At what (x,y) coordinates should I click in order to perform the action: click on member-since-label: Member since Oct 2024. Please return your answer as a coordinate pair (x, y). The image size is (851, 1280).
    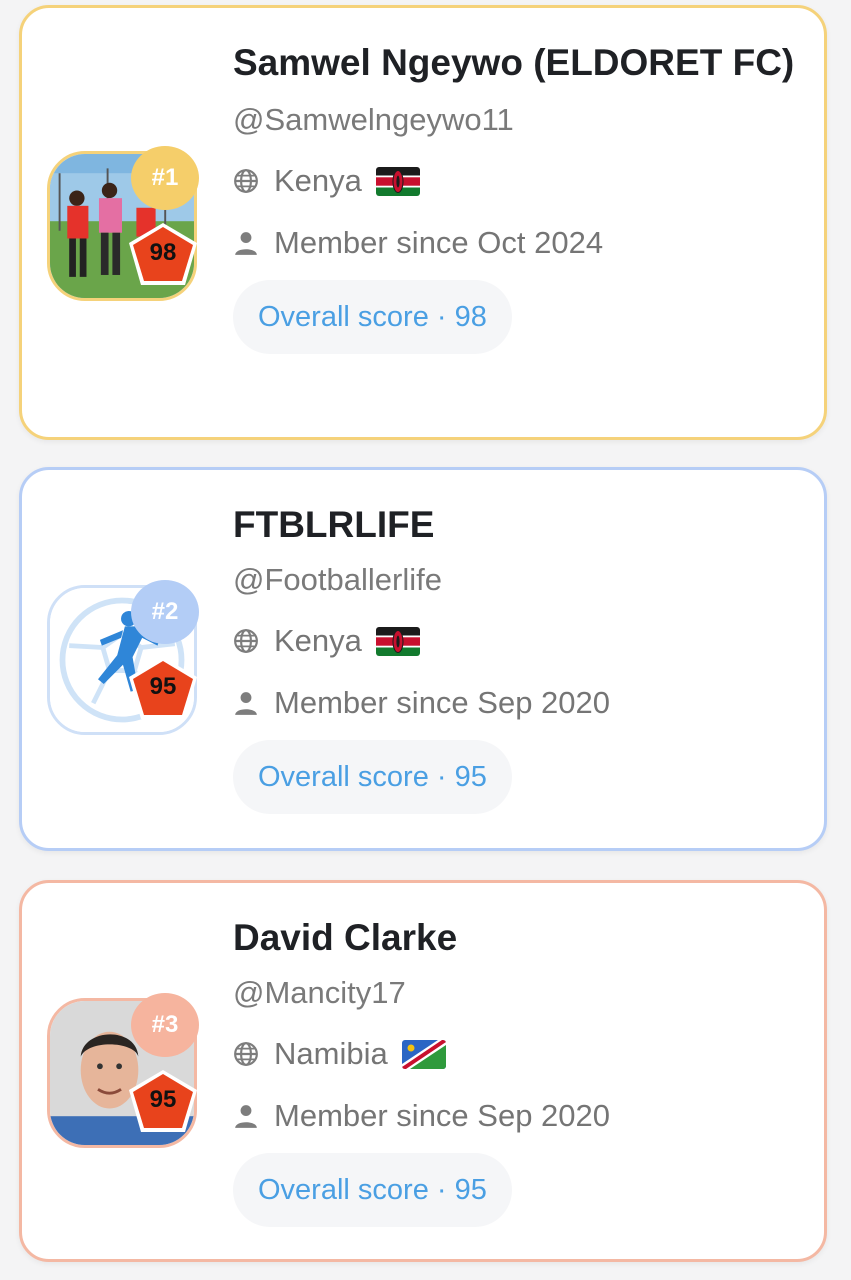
    Looking at the image, I should click on (439, 242).